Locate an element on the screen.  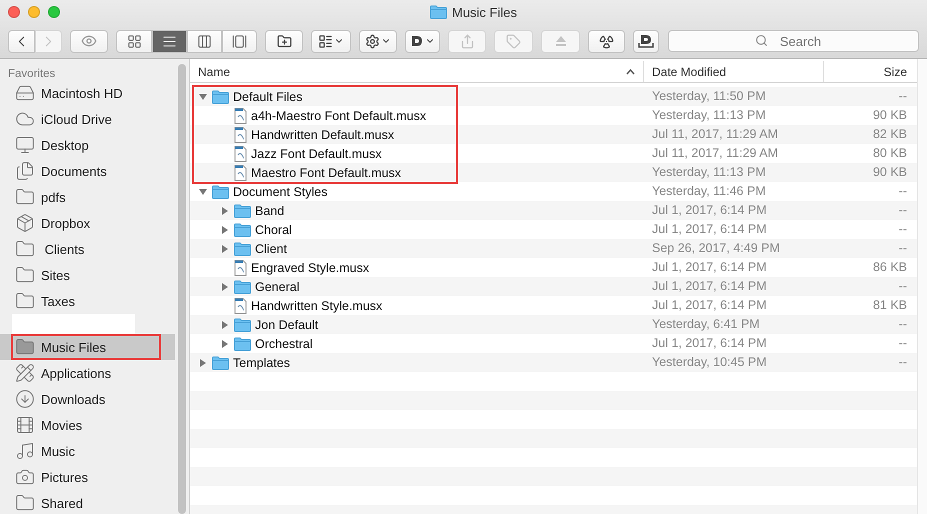
file-row: Jon Default Yesterday, 6:41 PM -- is located at coordinates (553, 324).